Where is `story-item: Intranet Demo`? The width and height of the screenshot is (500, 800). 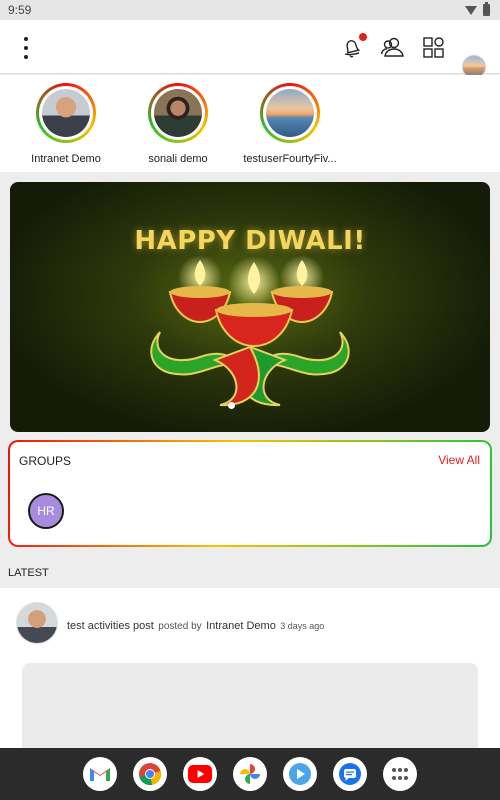 story-item: Intranet Demo is located at coordinates (66, 124).